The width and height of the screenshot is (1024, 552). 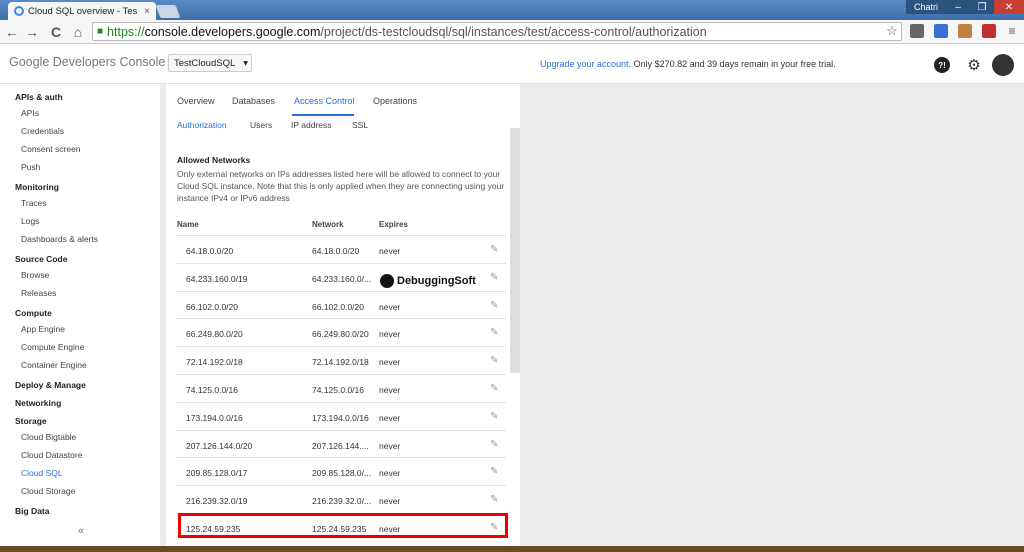 I want to click on lock-icon: ■, so click(x=100, y=31).